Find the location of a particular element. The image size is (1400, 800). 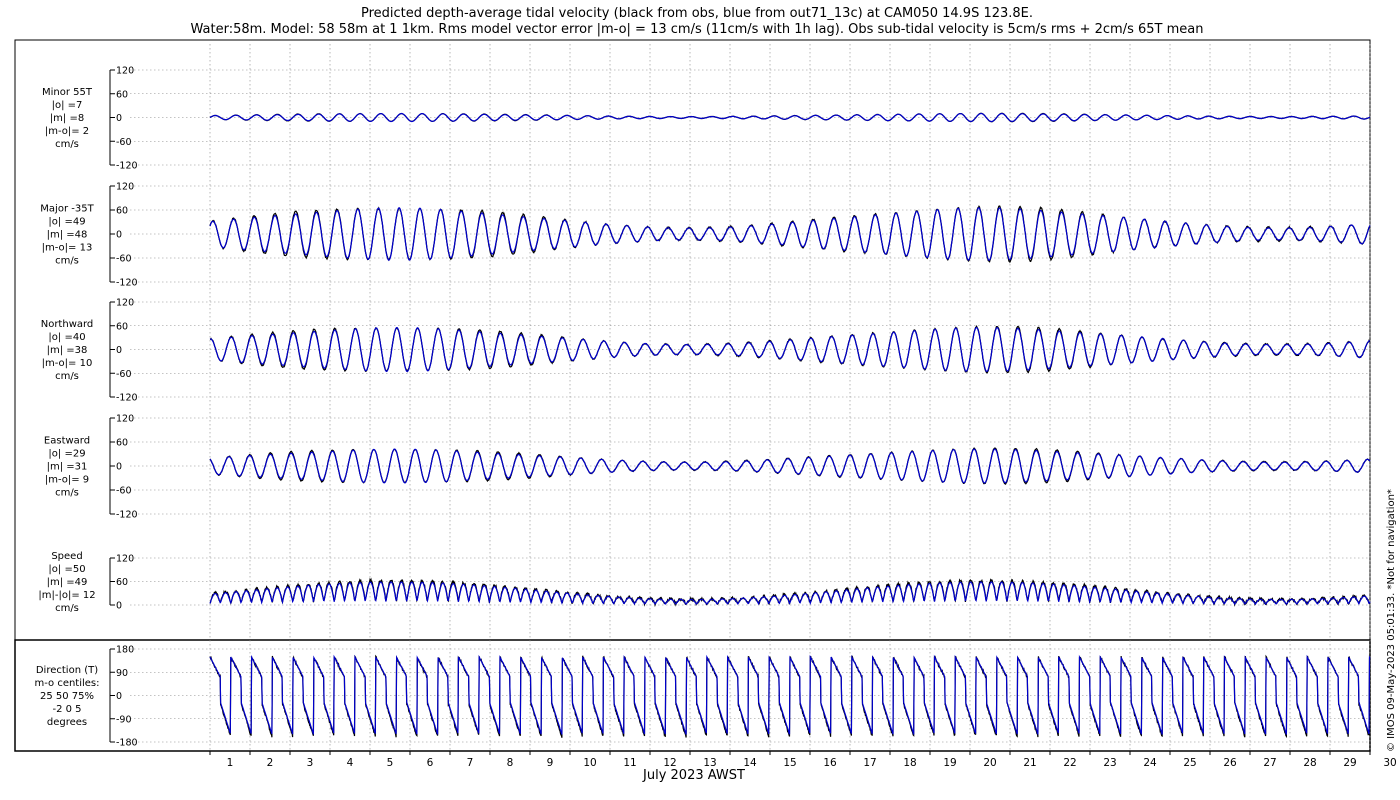

panel-label-line: |o| =40 is located at coordinates (66, 337).